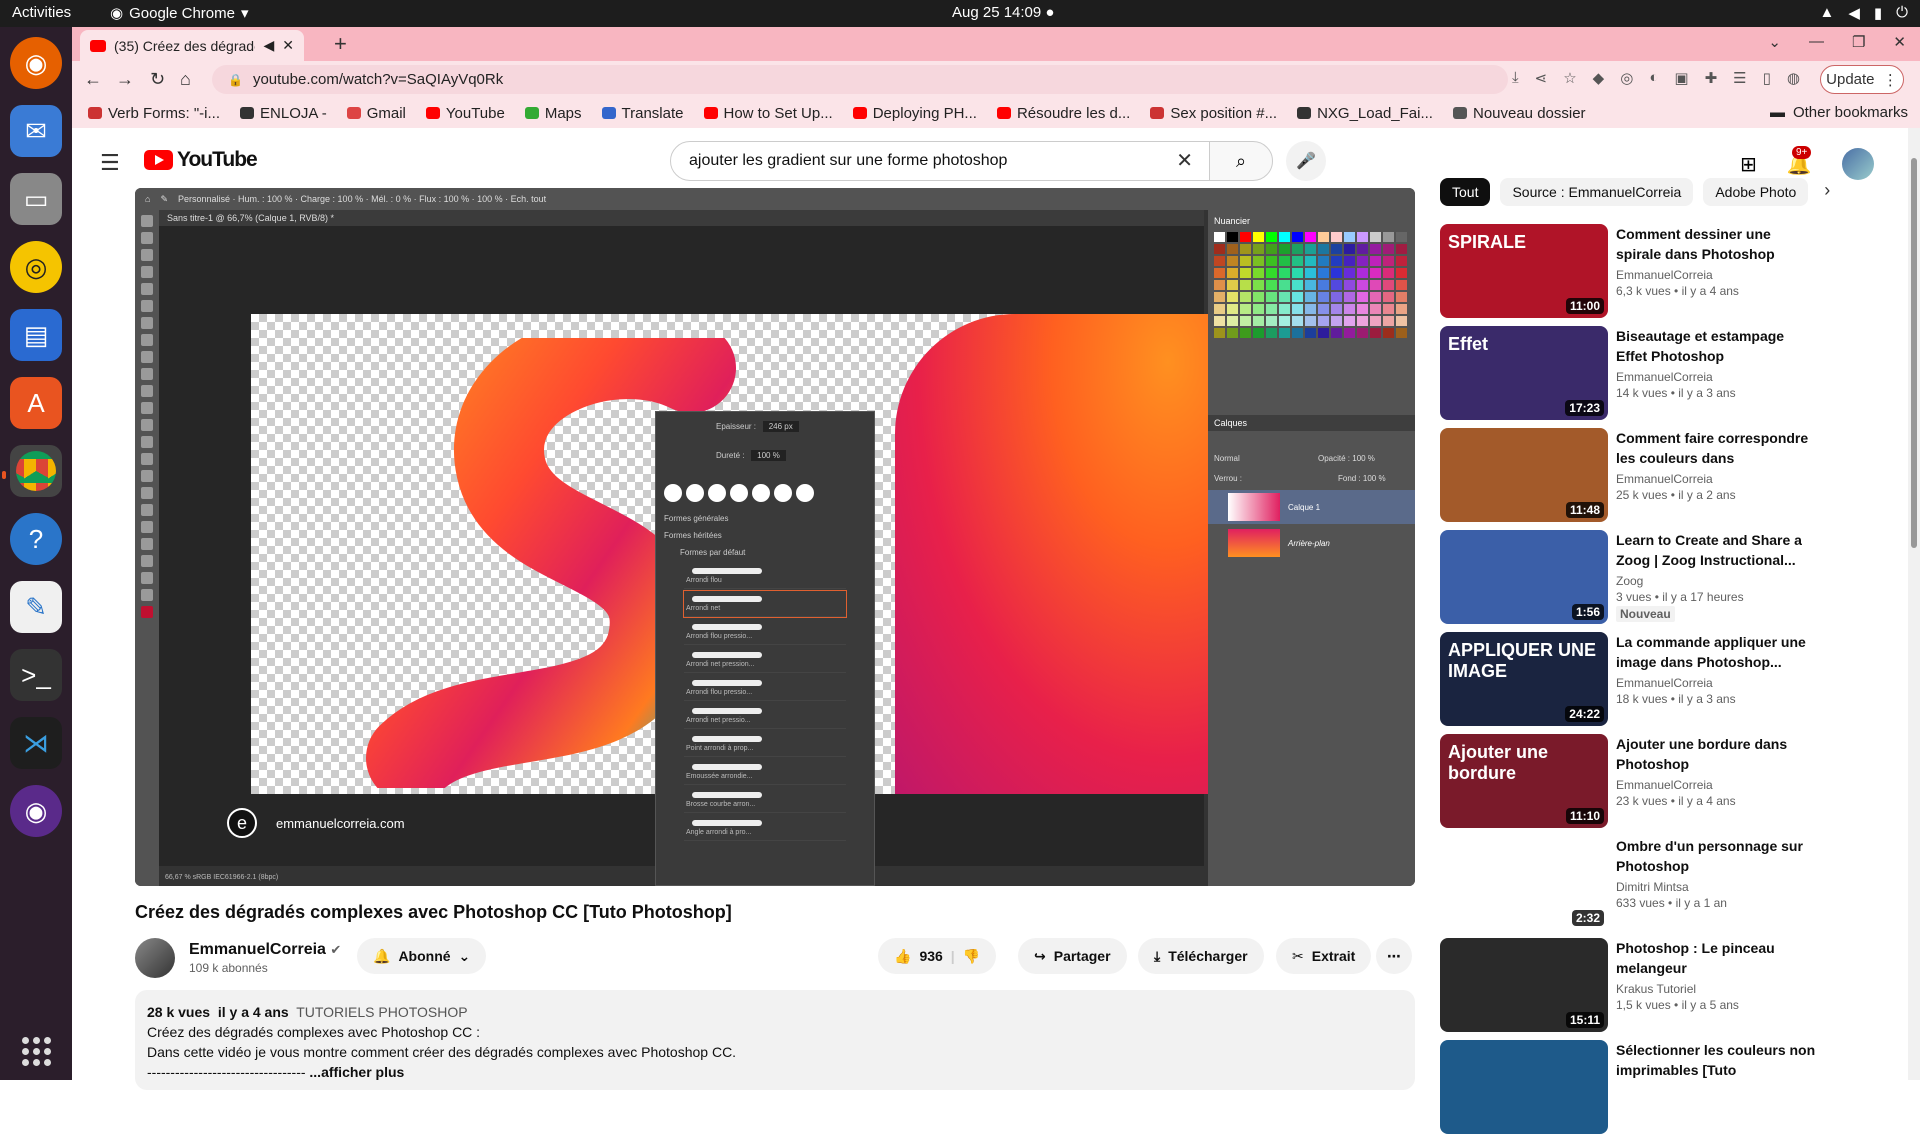 Image resolution: width=1920 pixels, height=1138 pixels. I want to click on page-scrollbar, so click(1914, 604).